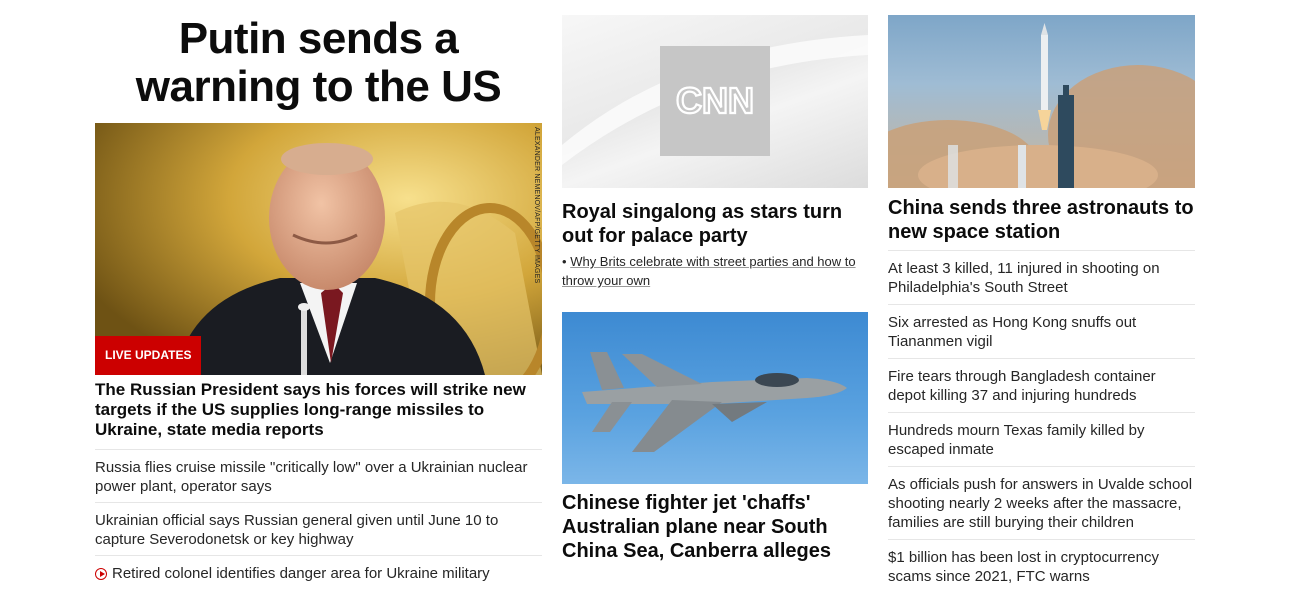 Image resolution: width=1290 pixels, height=609 pixels. I want to click on royal-story-image: CNN, so click(715, 101).